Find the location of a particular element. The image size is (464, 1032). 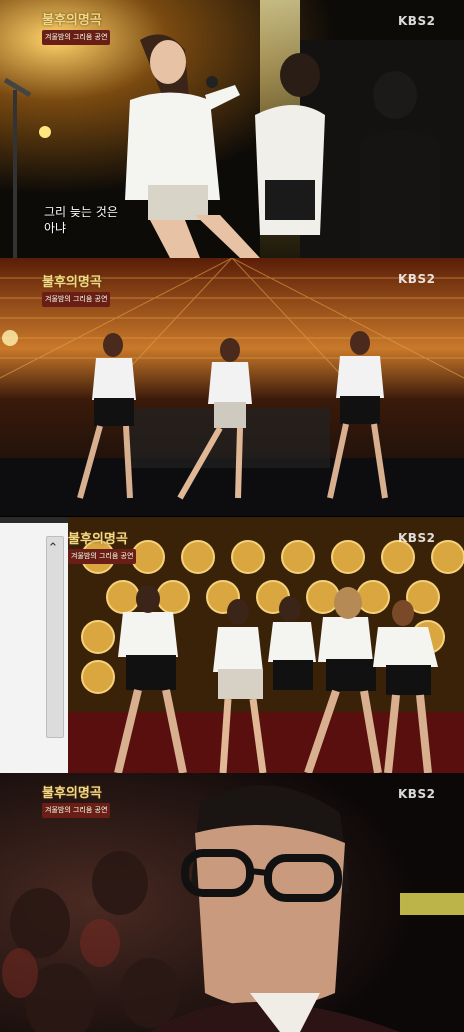

panel-top-border is located at coordinates (34, 520).